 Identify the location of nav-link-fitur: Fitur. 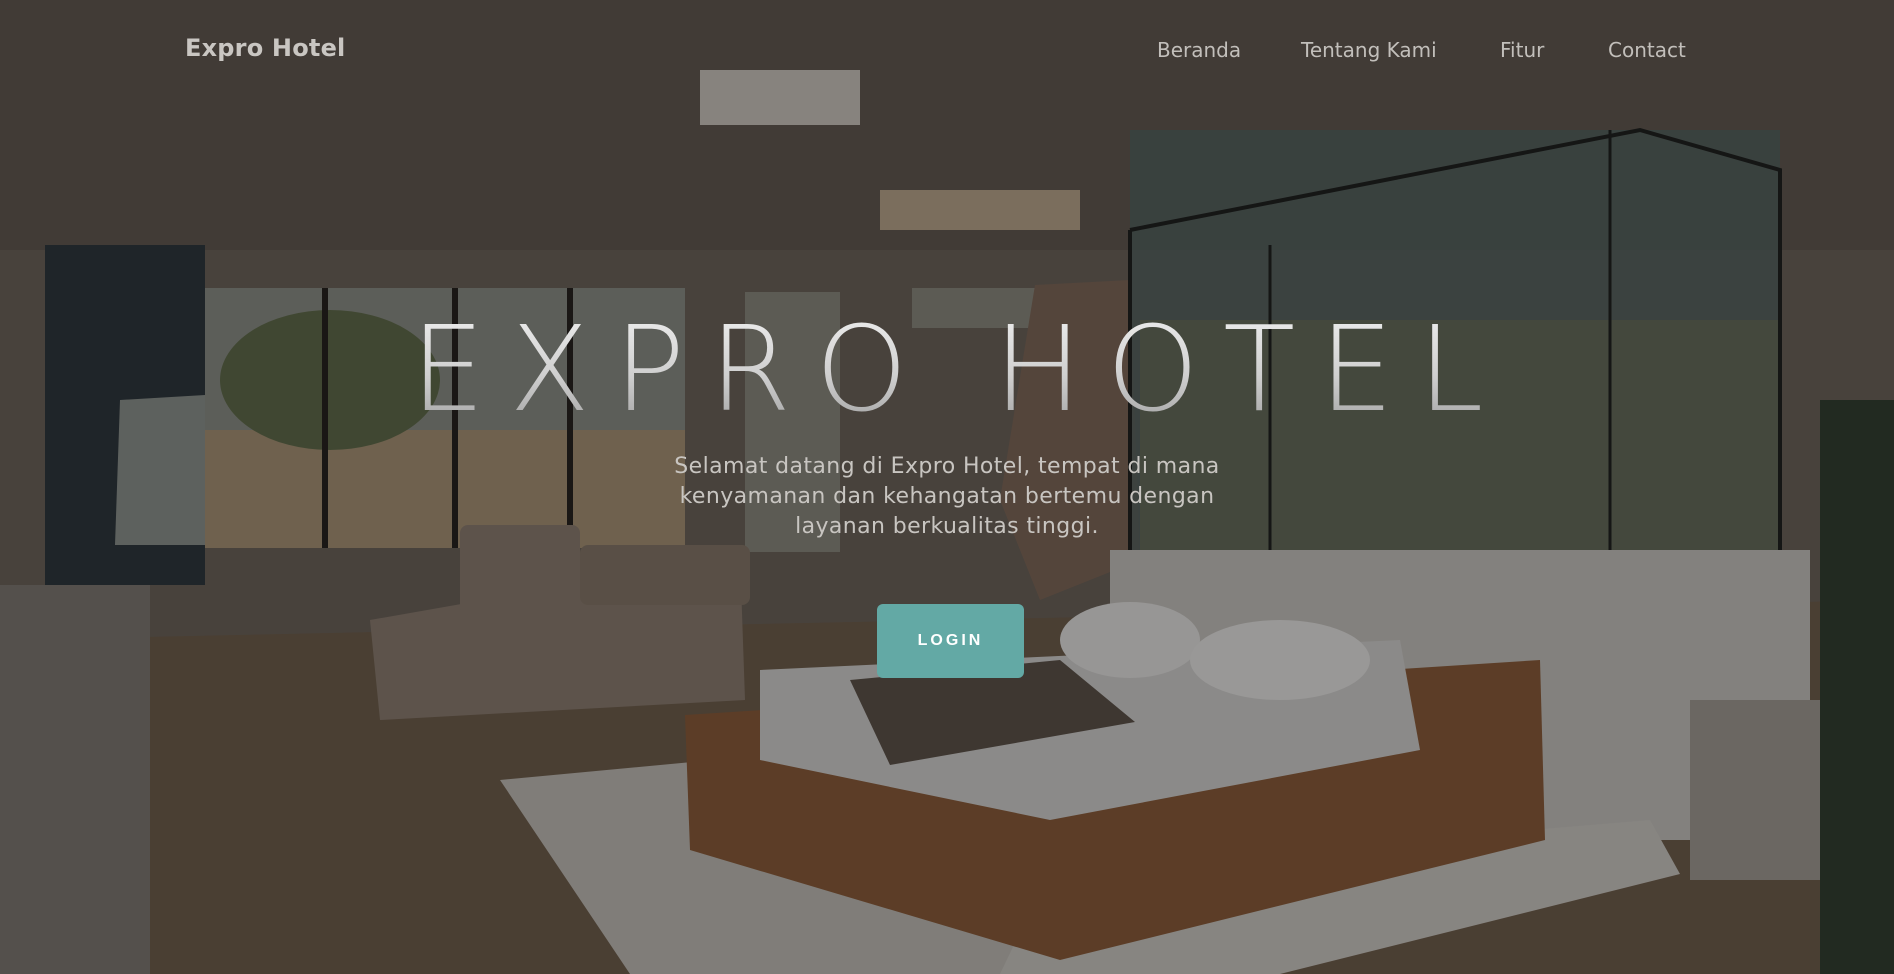
(1522, 50).